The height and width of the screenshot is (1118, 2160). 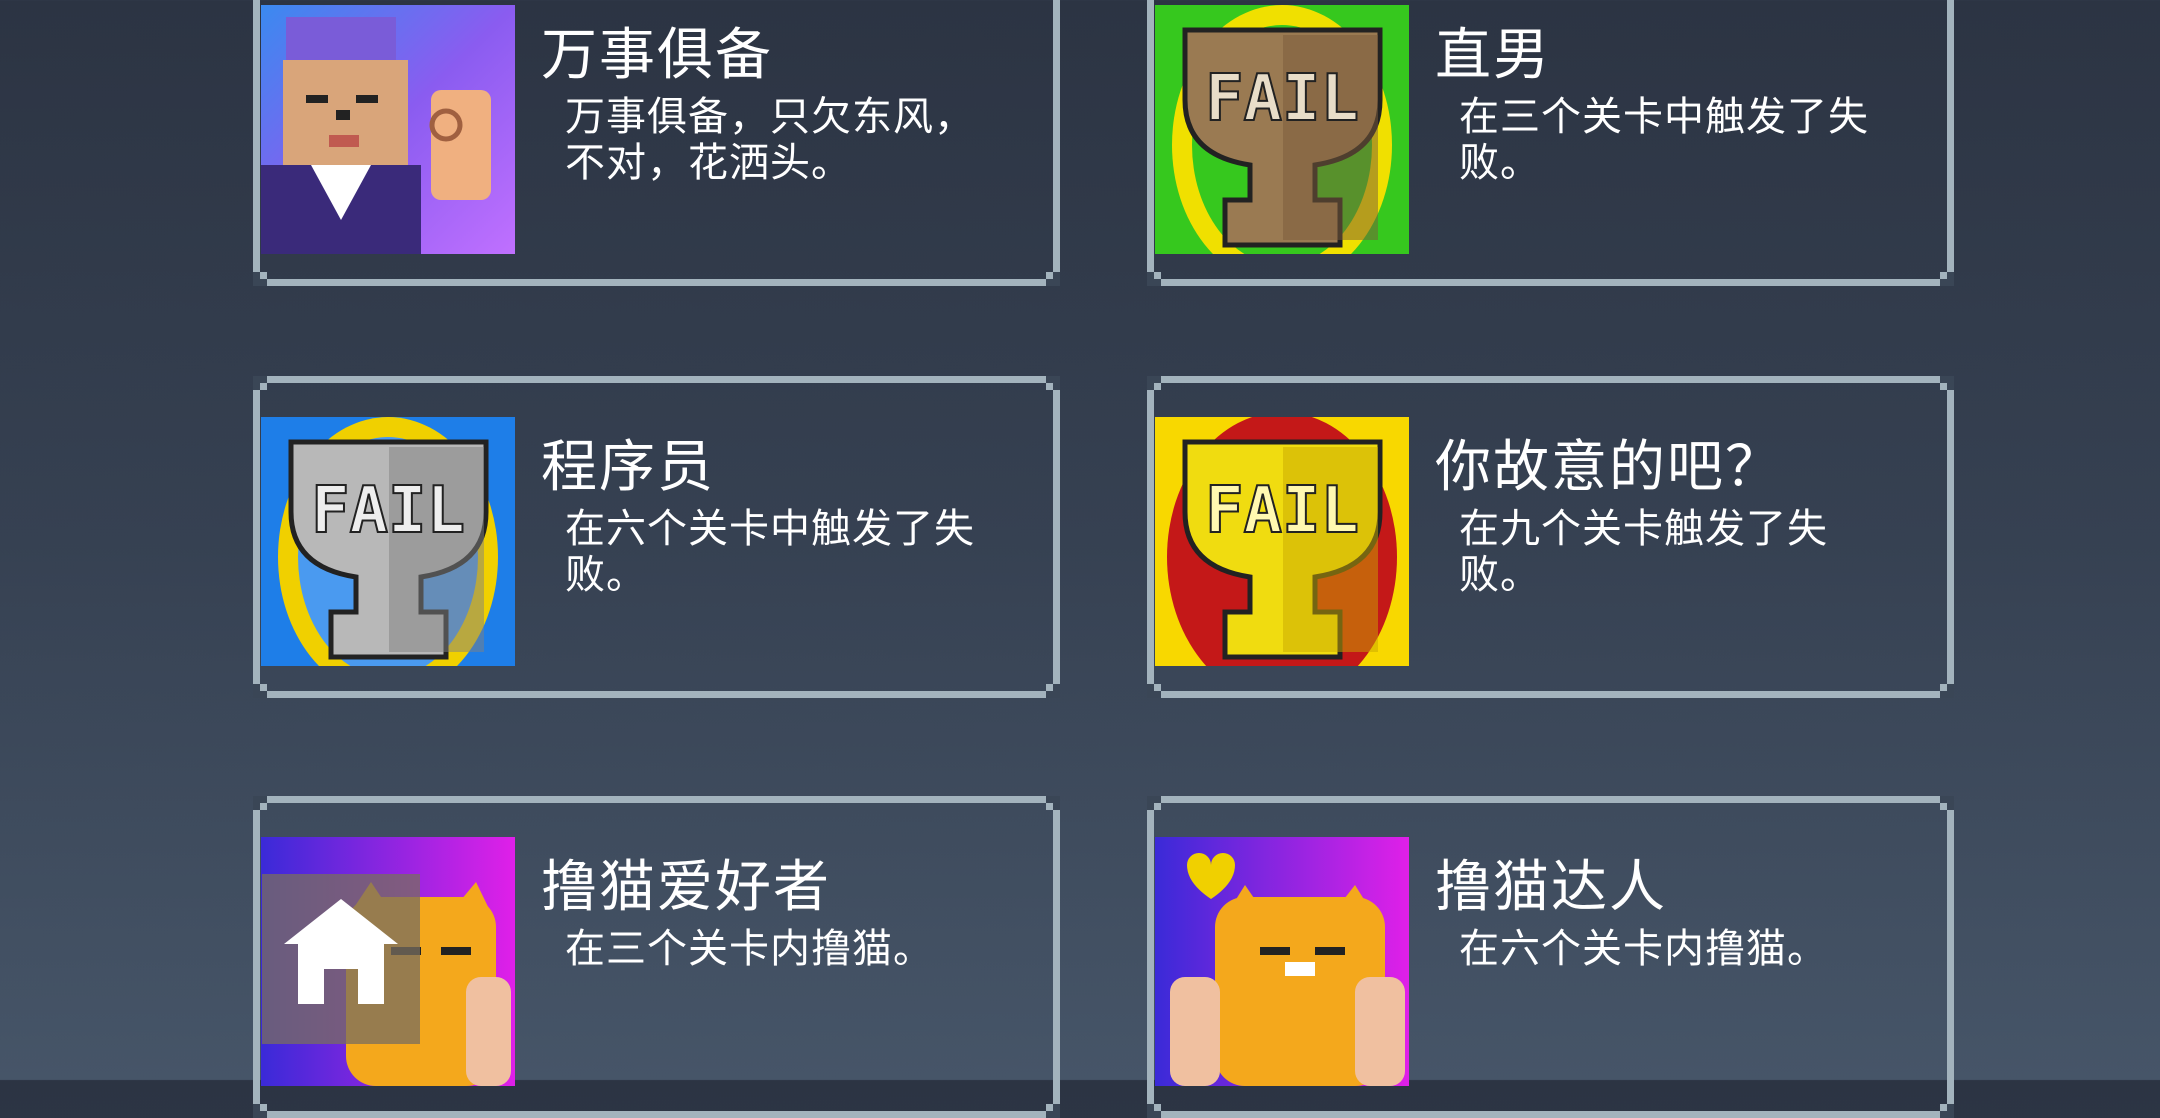 I want to click on achievement-card: 万事俱备 万事俱备，只欠东风，不对，花洒头。, so click(x=656, y=143).